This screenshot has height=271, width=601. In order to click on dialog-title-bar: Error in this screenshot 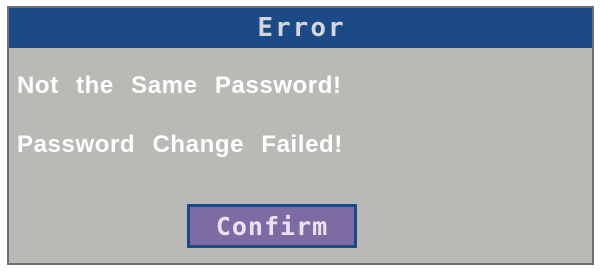, I will do `click(300, 28)`.